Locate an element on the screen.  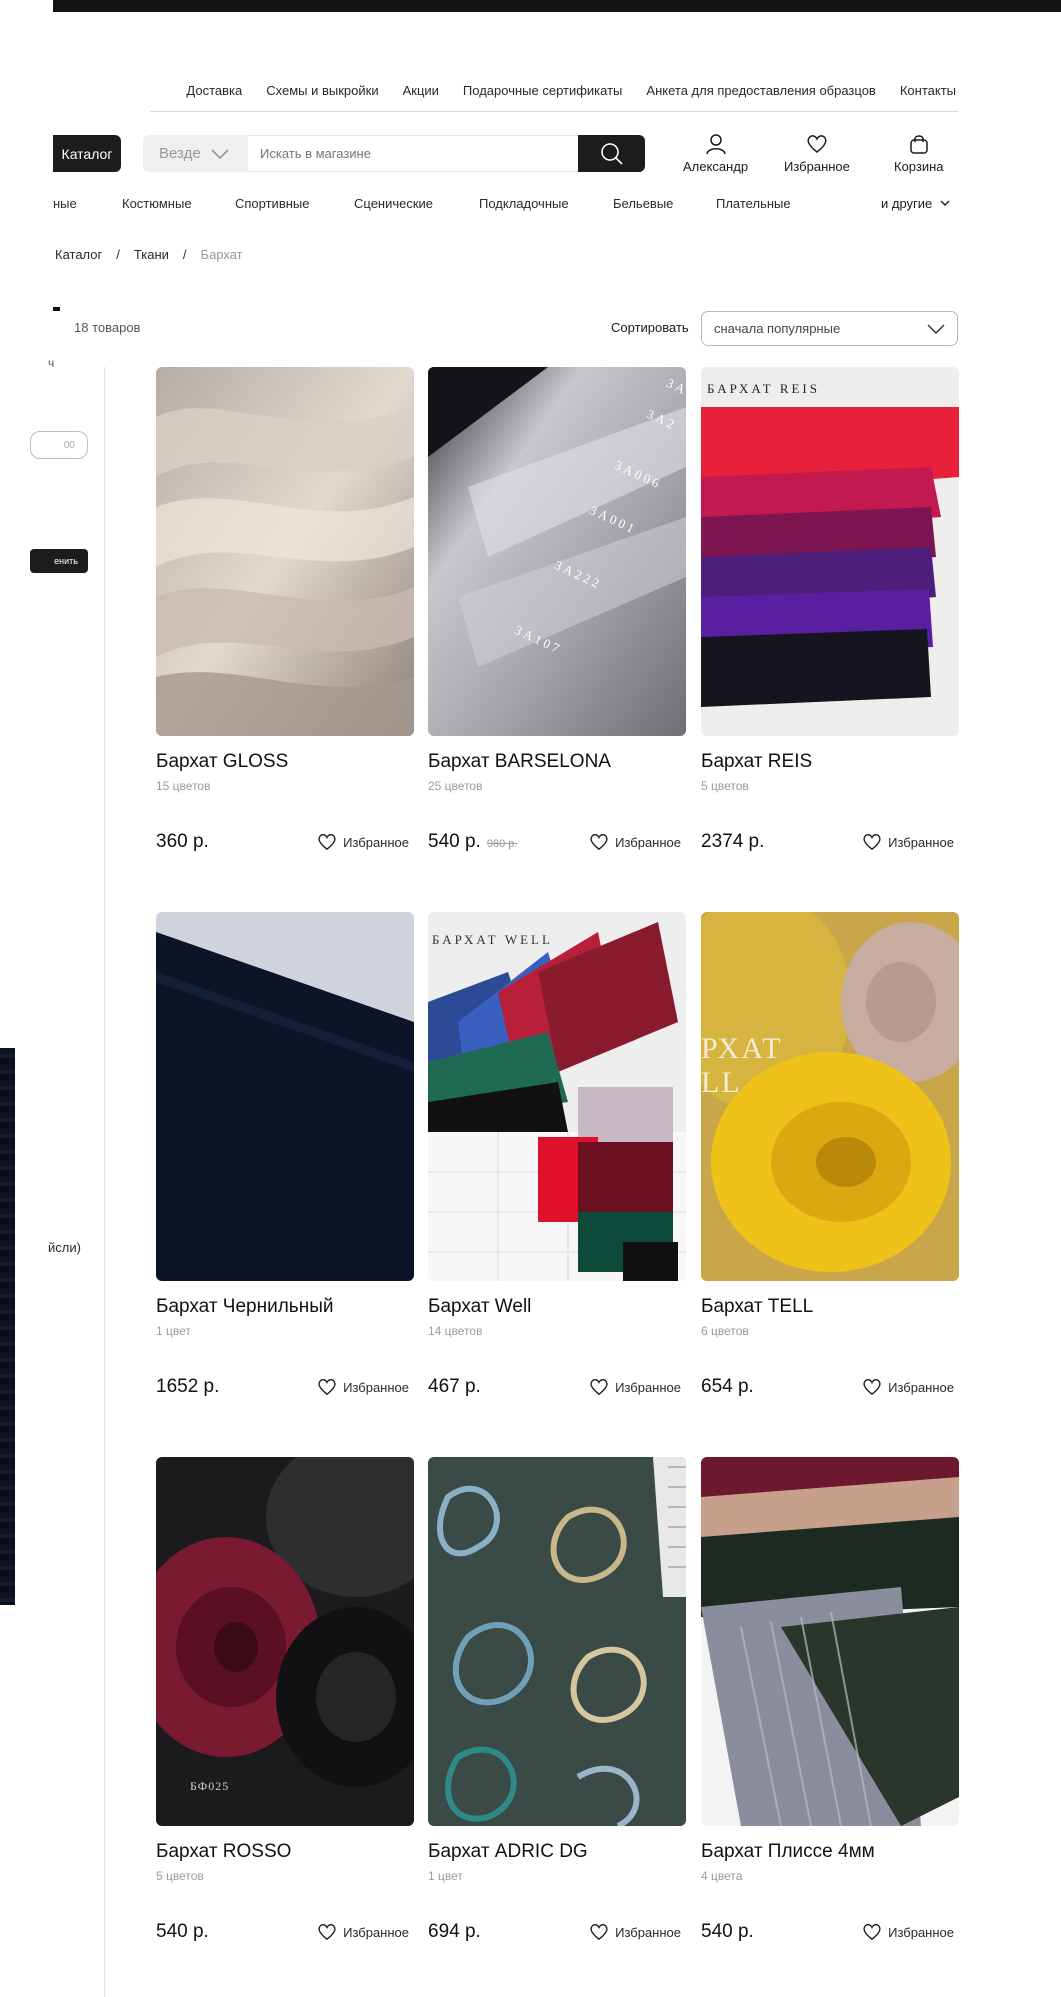
product-card: Бархат GLOSS 15 цветов 360 р. Избранное is located at coordinates (285, 609).